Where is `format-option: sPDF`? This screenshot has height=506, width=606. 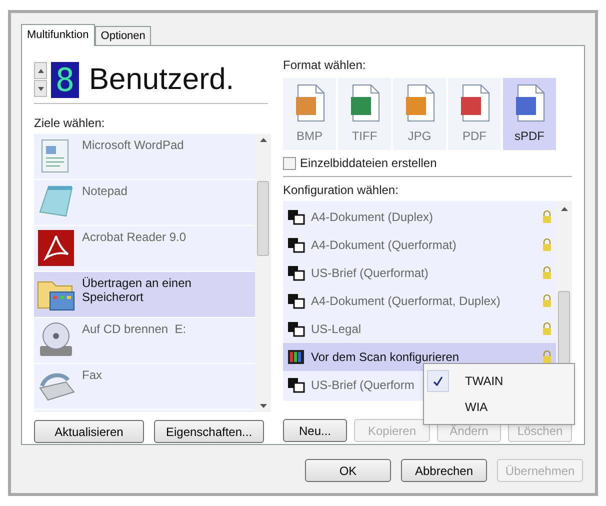
format-option: sPDF is located at coordinates (529, 114).